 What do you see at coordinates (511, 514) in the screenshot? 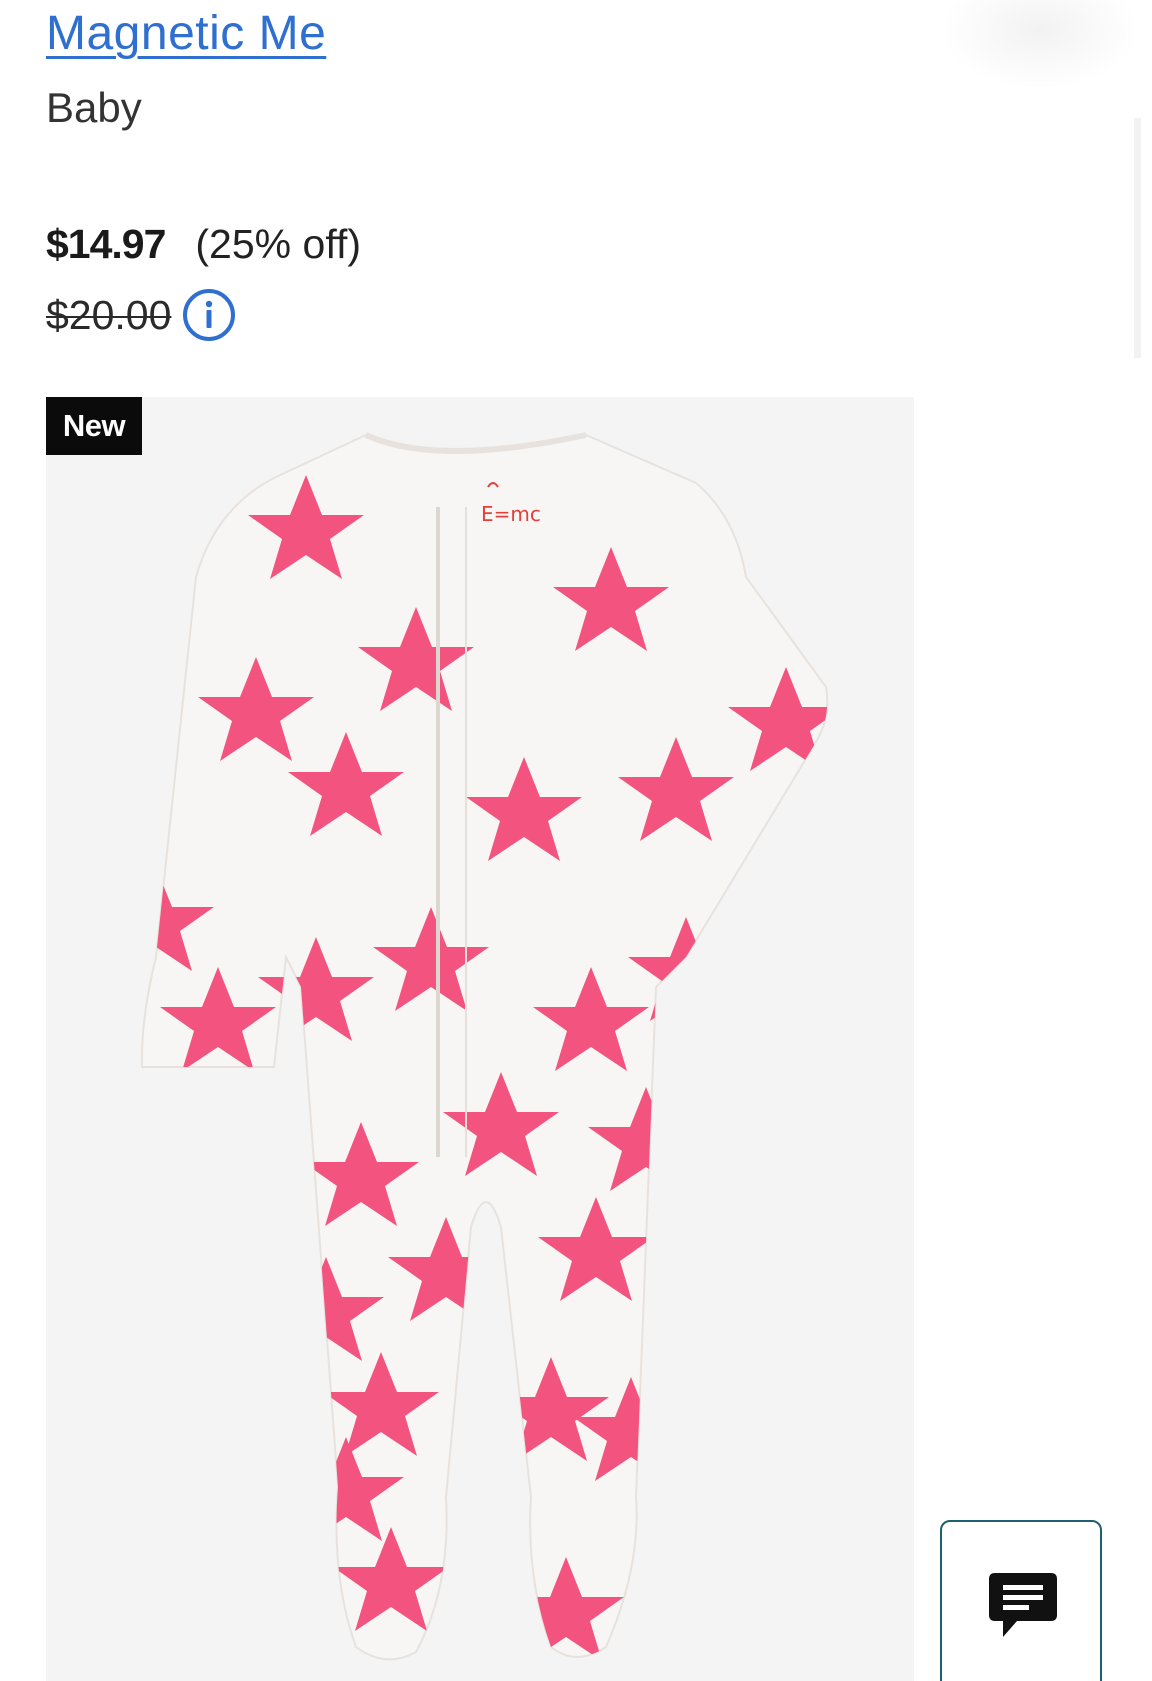
I see `garment-logo: E=mc` at bounding box center [511, 514].